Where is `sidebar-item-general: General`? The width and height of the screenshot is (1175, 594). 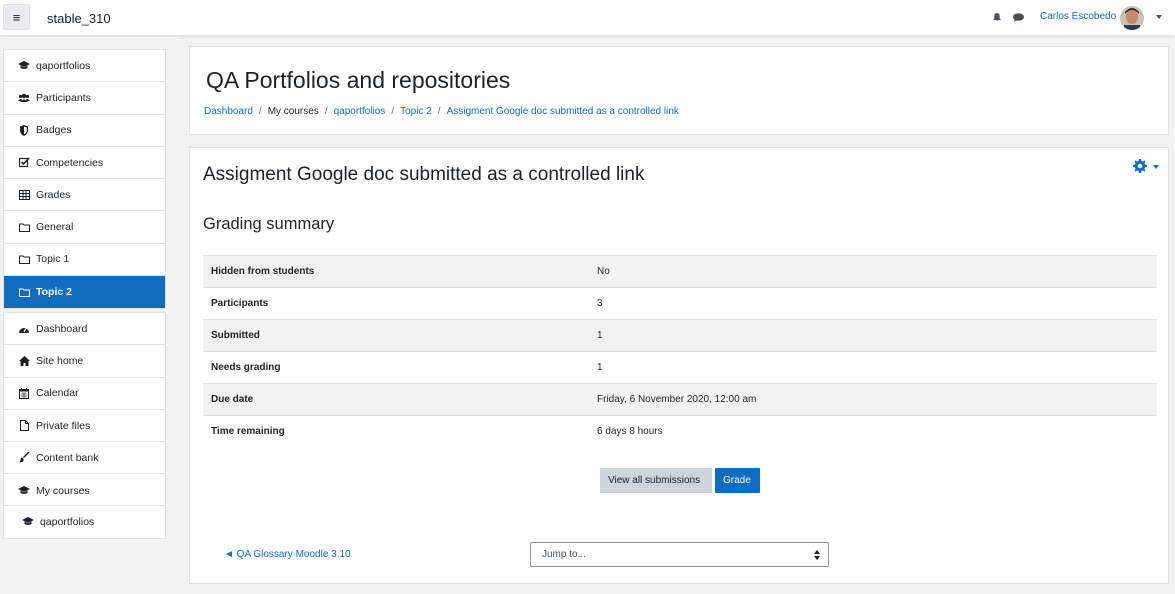 sidebar-item-general: General is located at coordinates (84, 227).